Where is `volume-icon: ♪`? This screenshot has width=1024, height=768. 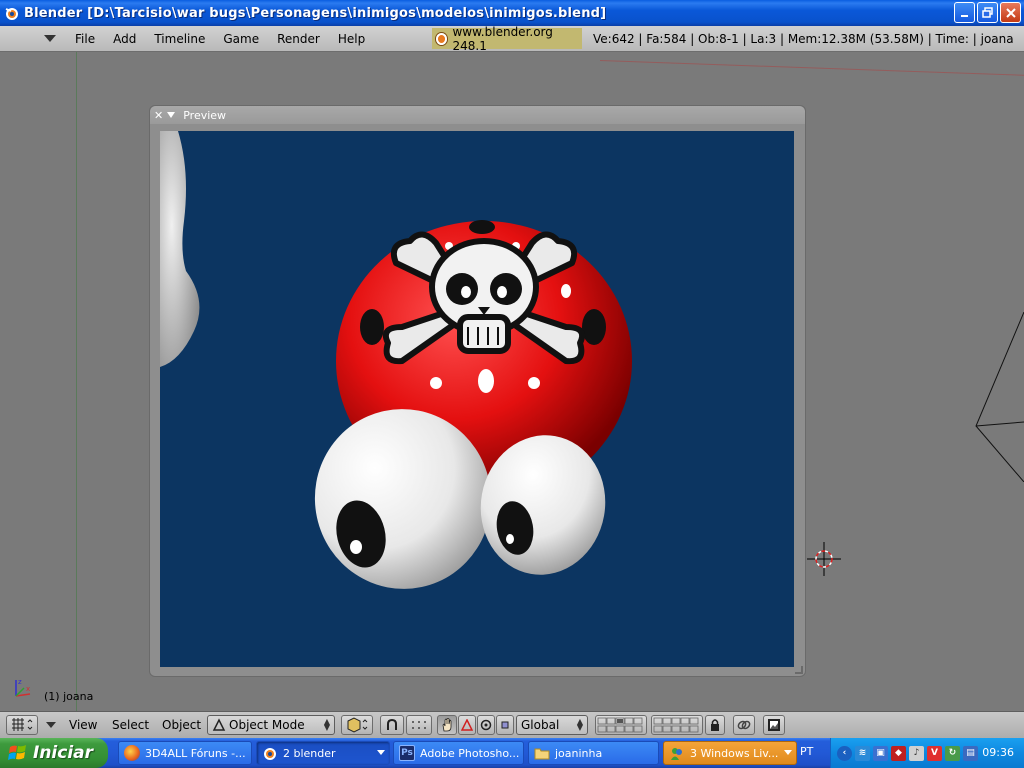 volume-icon: ♪ is located at coordinates (916, 753).